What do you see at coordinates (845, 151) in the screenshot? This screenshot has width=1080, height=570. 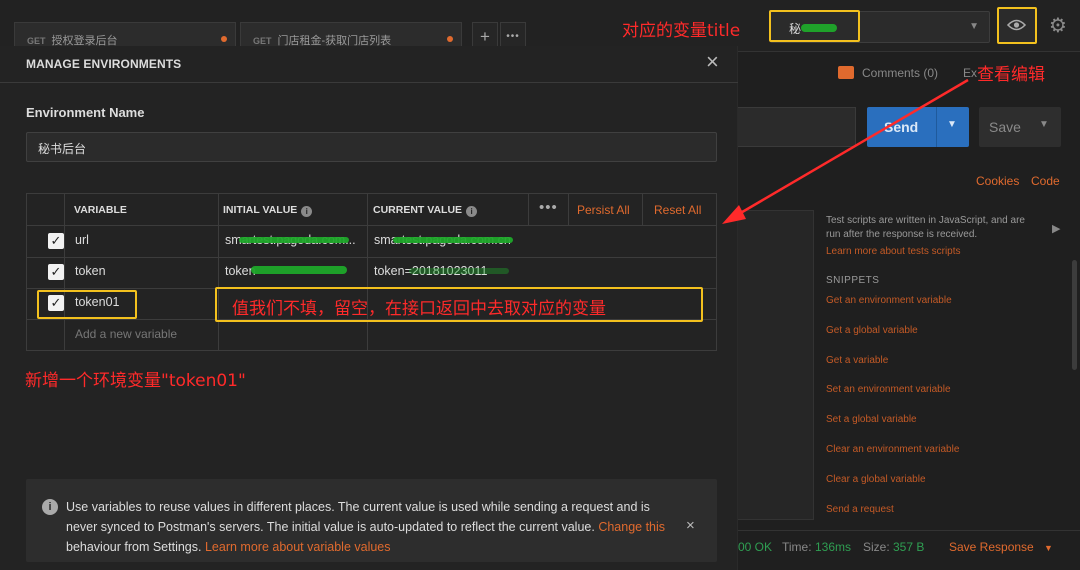 I see `annotation-arrow` at bounding box center [845, 151].